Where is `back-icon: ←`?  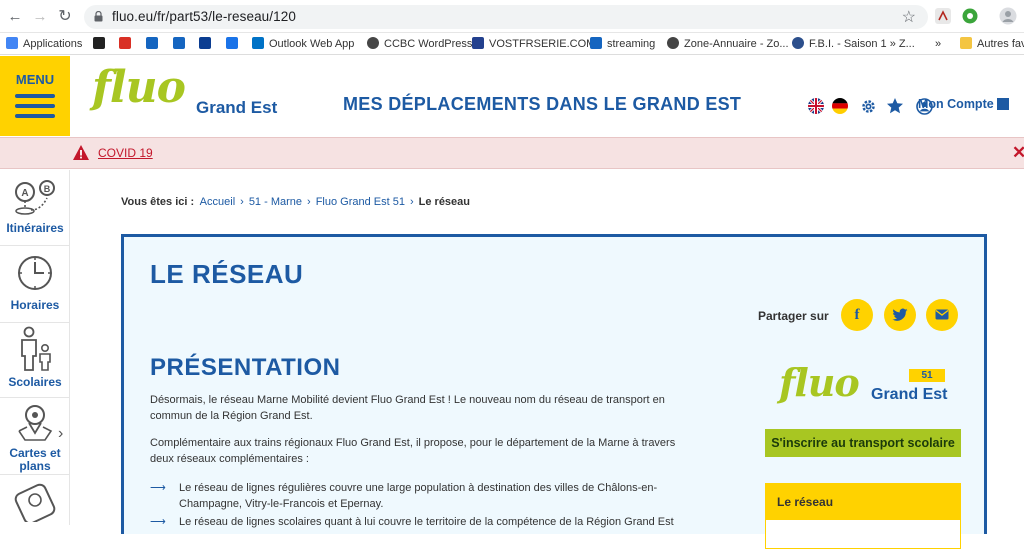
back-icon: ← is located at coordinates (15, 17).